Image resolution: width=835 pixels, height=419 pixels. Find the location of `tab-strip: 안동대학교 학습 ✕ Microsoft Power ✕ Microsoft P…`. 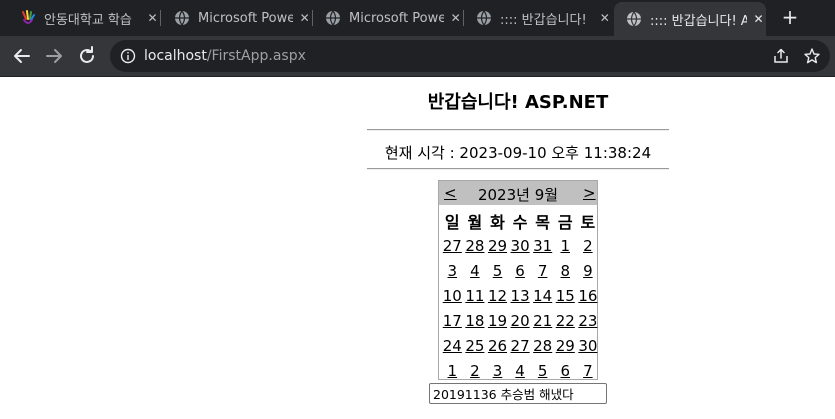

tab-strip: 안동대학교 학습 ✕ Microsoft Power ✕ Microsoft P… is located at coordinates (417, 18).